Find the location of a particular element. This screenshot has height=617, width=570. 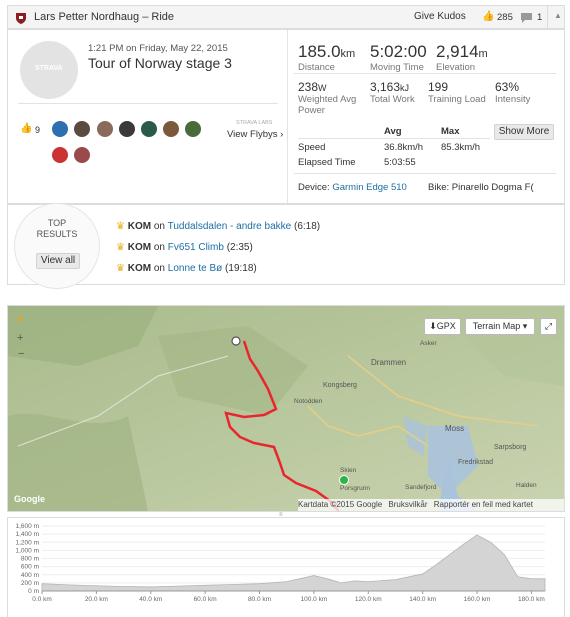

thumbs-up-icon: 👍 is located at coordinates (488, 16).